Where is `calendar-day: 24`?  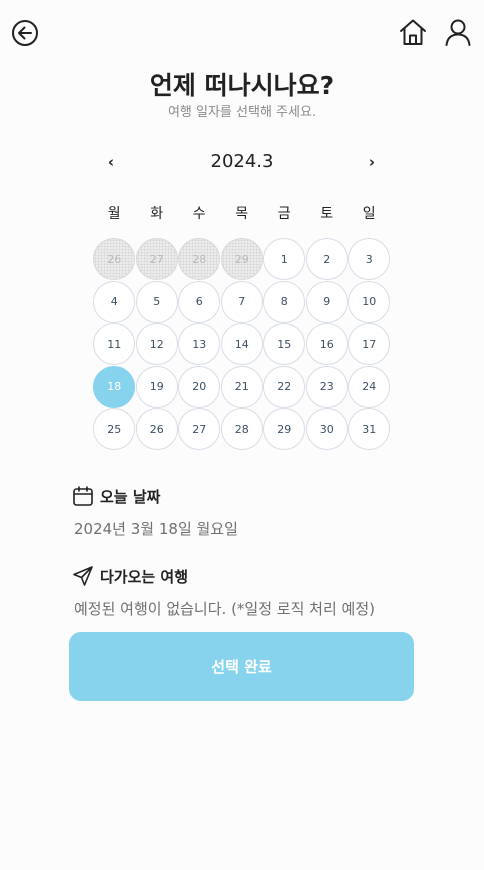
calendar-day: 24 is located at coordinates (369, 386).